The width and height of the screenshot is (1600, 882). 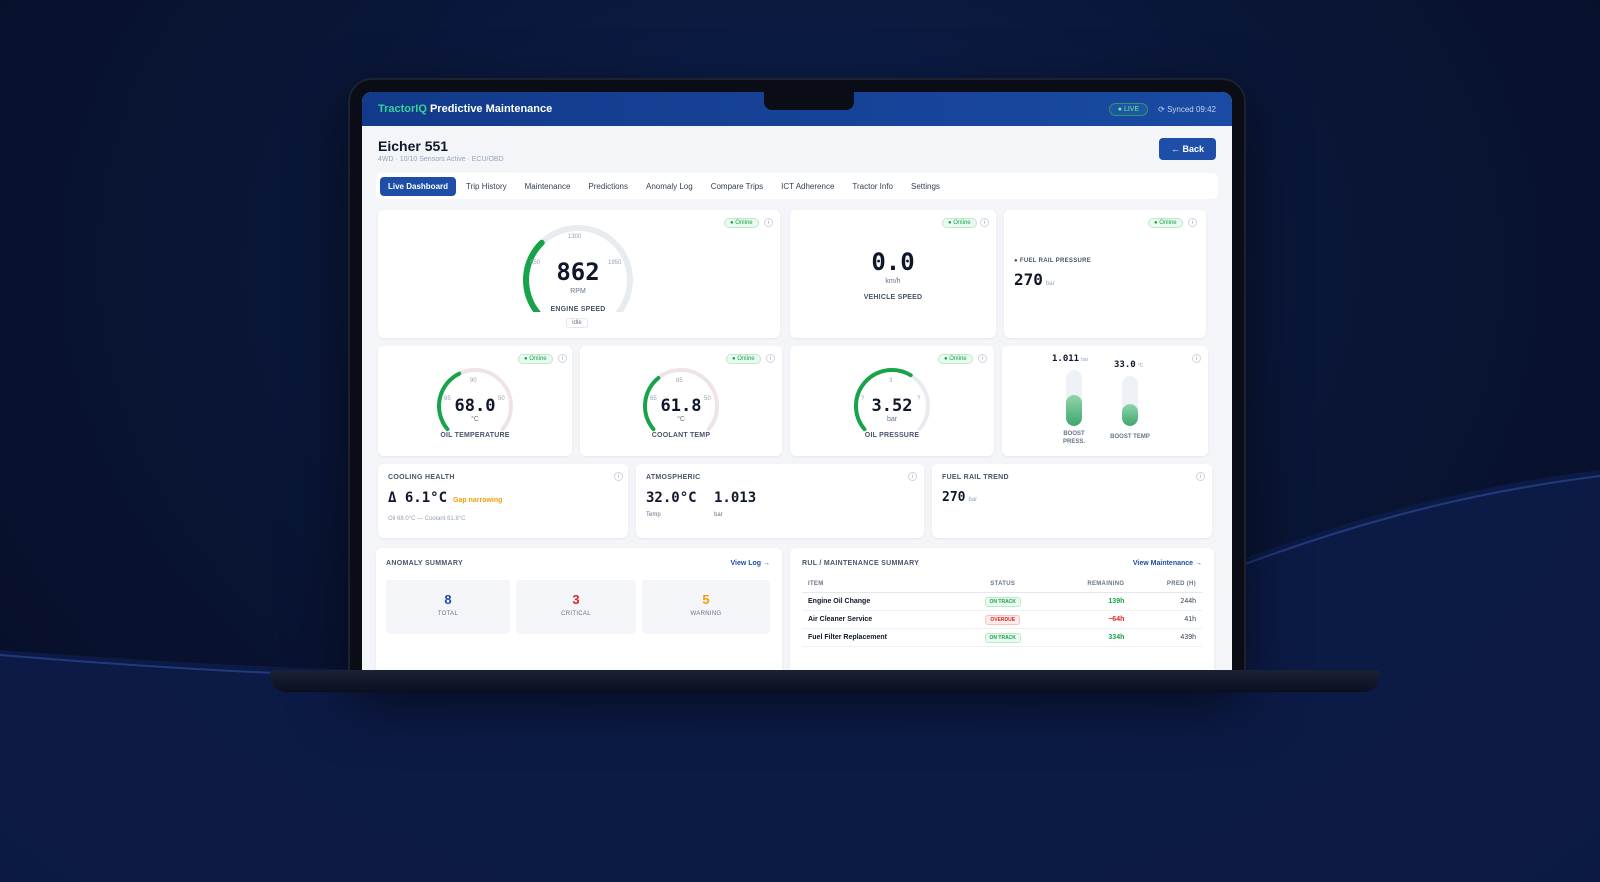 I want to click on anomaly-critical-box: 3 CRITICAL, so click(x=576, y=607).